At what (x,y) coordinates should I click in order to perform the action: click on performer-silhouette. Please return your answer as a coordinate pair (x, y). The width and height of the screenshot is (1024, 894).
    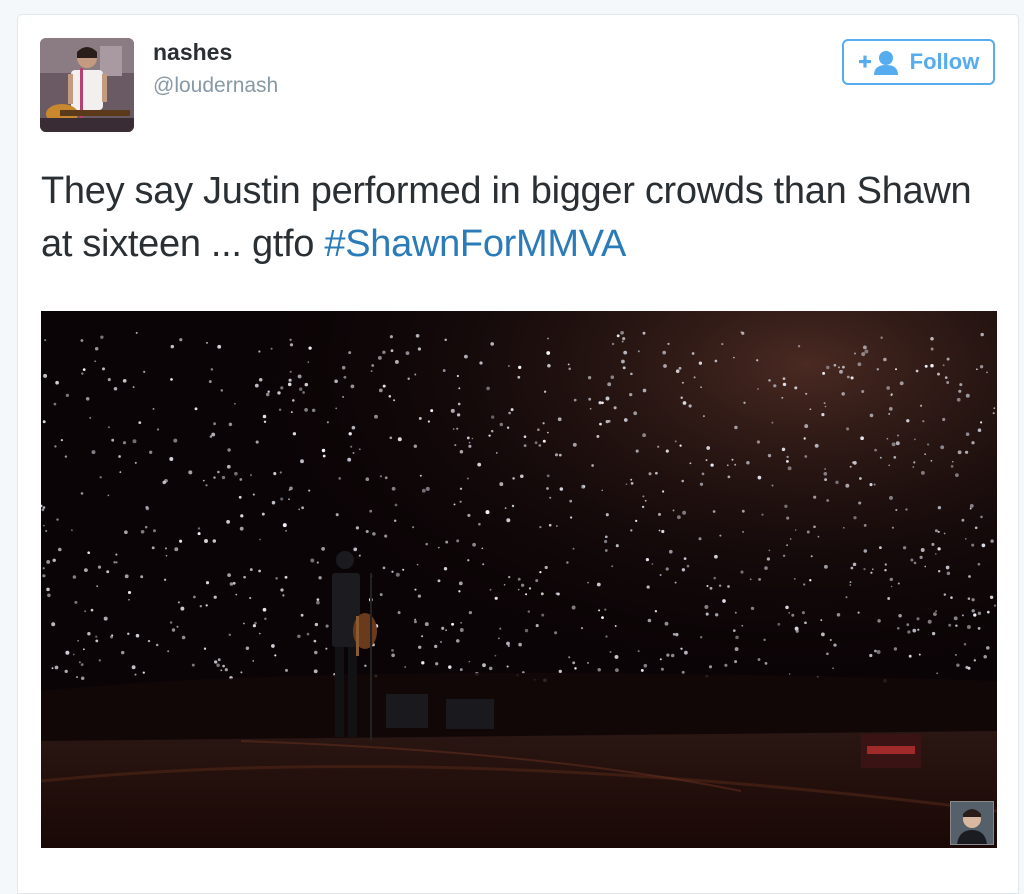
    Looking at the image, I should click on (354, 646).